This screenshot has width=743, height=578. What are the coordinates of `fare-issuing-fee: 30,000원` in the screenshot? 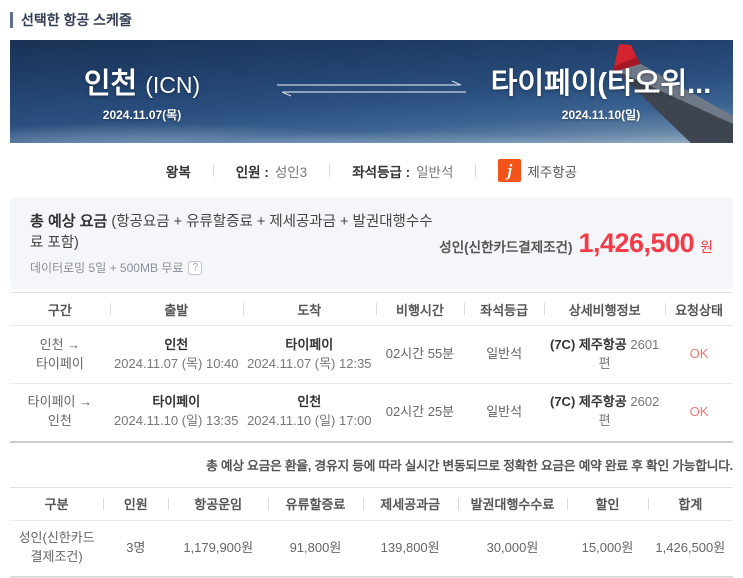 It's located at (512, 548).